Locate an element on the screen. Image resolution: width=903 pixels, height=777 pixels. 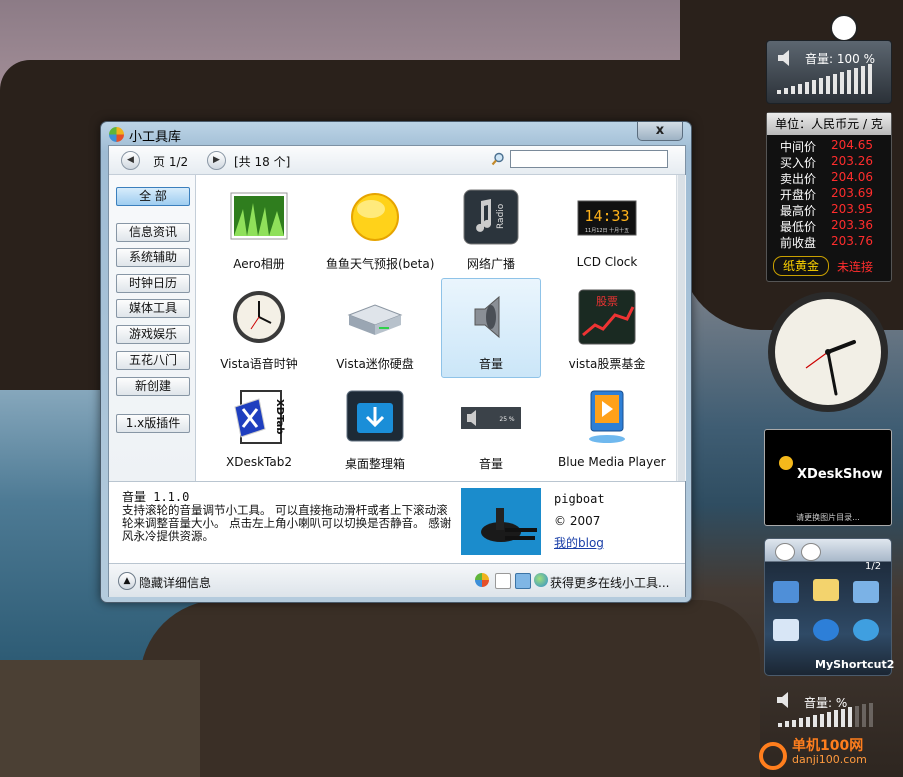
gold-unit-header: 单位：人民币元 / 克 is located at coordinates (829, 124).